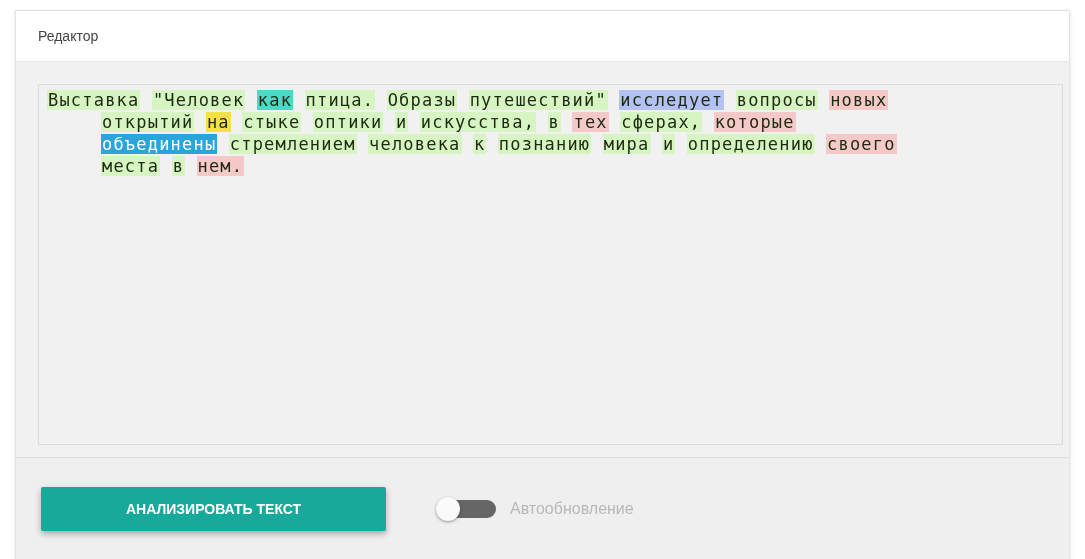  Describe the element at coordinates (538, 100) in the screenshot. I see `highlighted-word: путешествий"` at that location.